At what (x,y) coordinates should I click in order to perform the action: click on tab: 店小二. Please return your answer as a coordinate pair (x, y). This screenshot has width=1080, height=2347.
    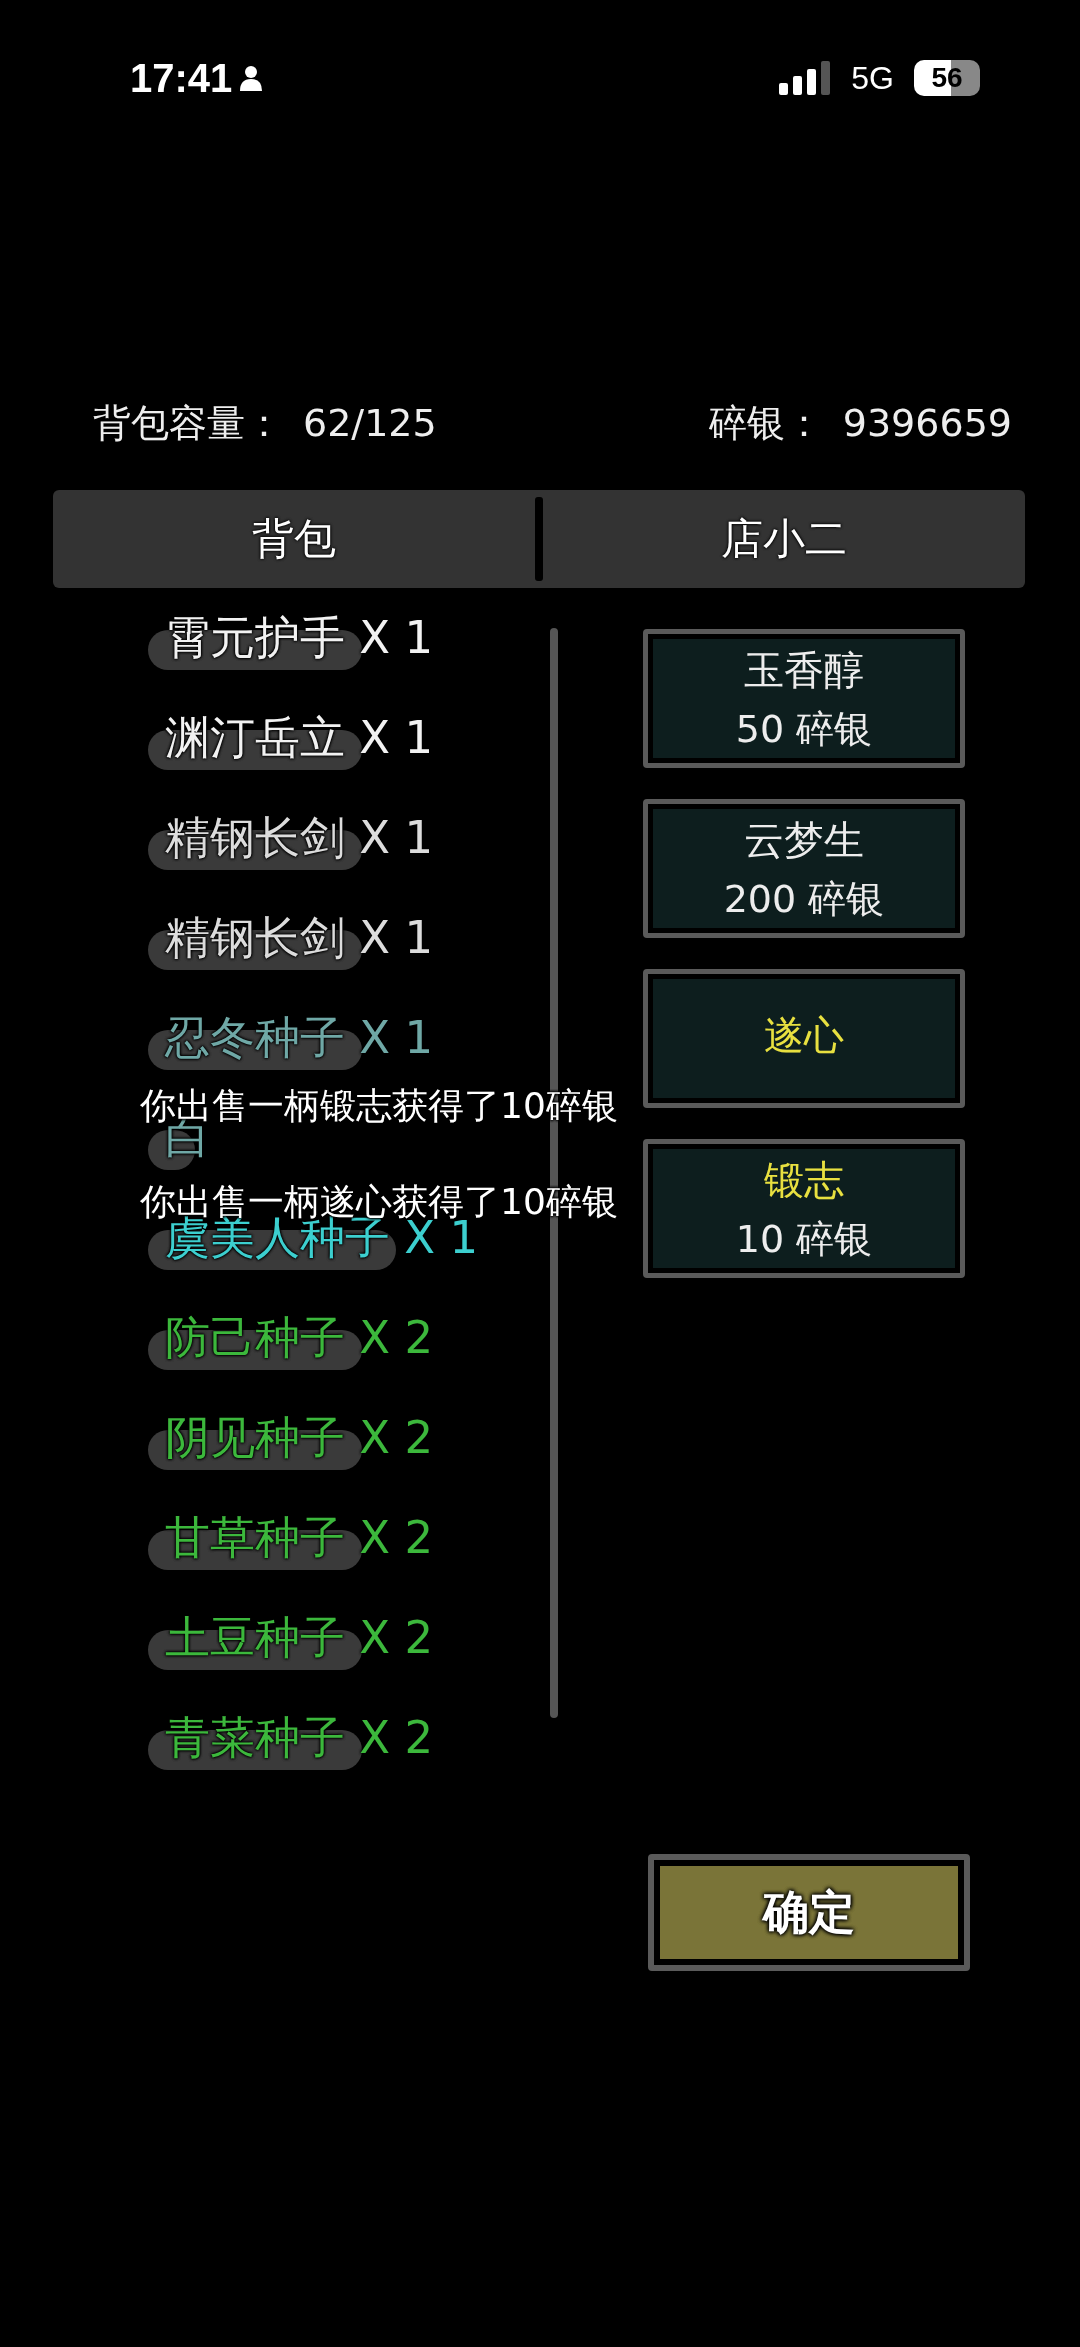
    Looking at the image, I should click on (784, 539).